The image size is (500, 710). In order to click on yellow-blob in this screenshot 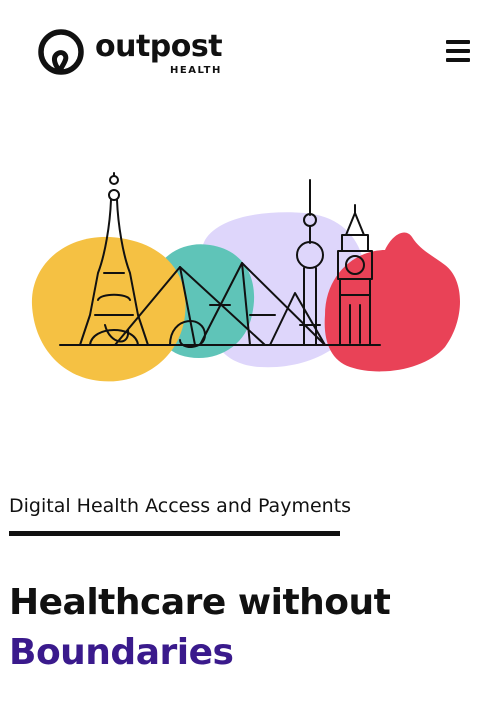, I will do `click(108, 309)`.